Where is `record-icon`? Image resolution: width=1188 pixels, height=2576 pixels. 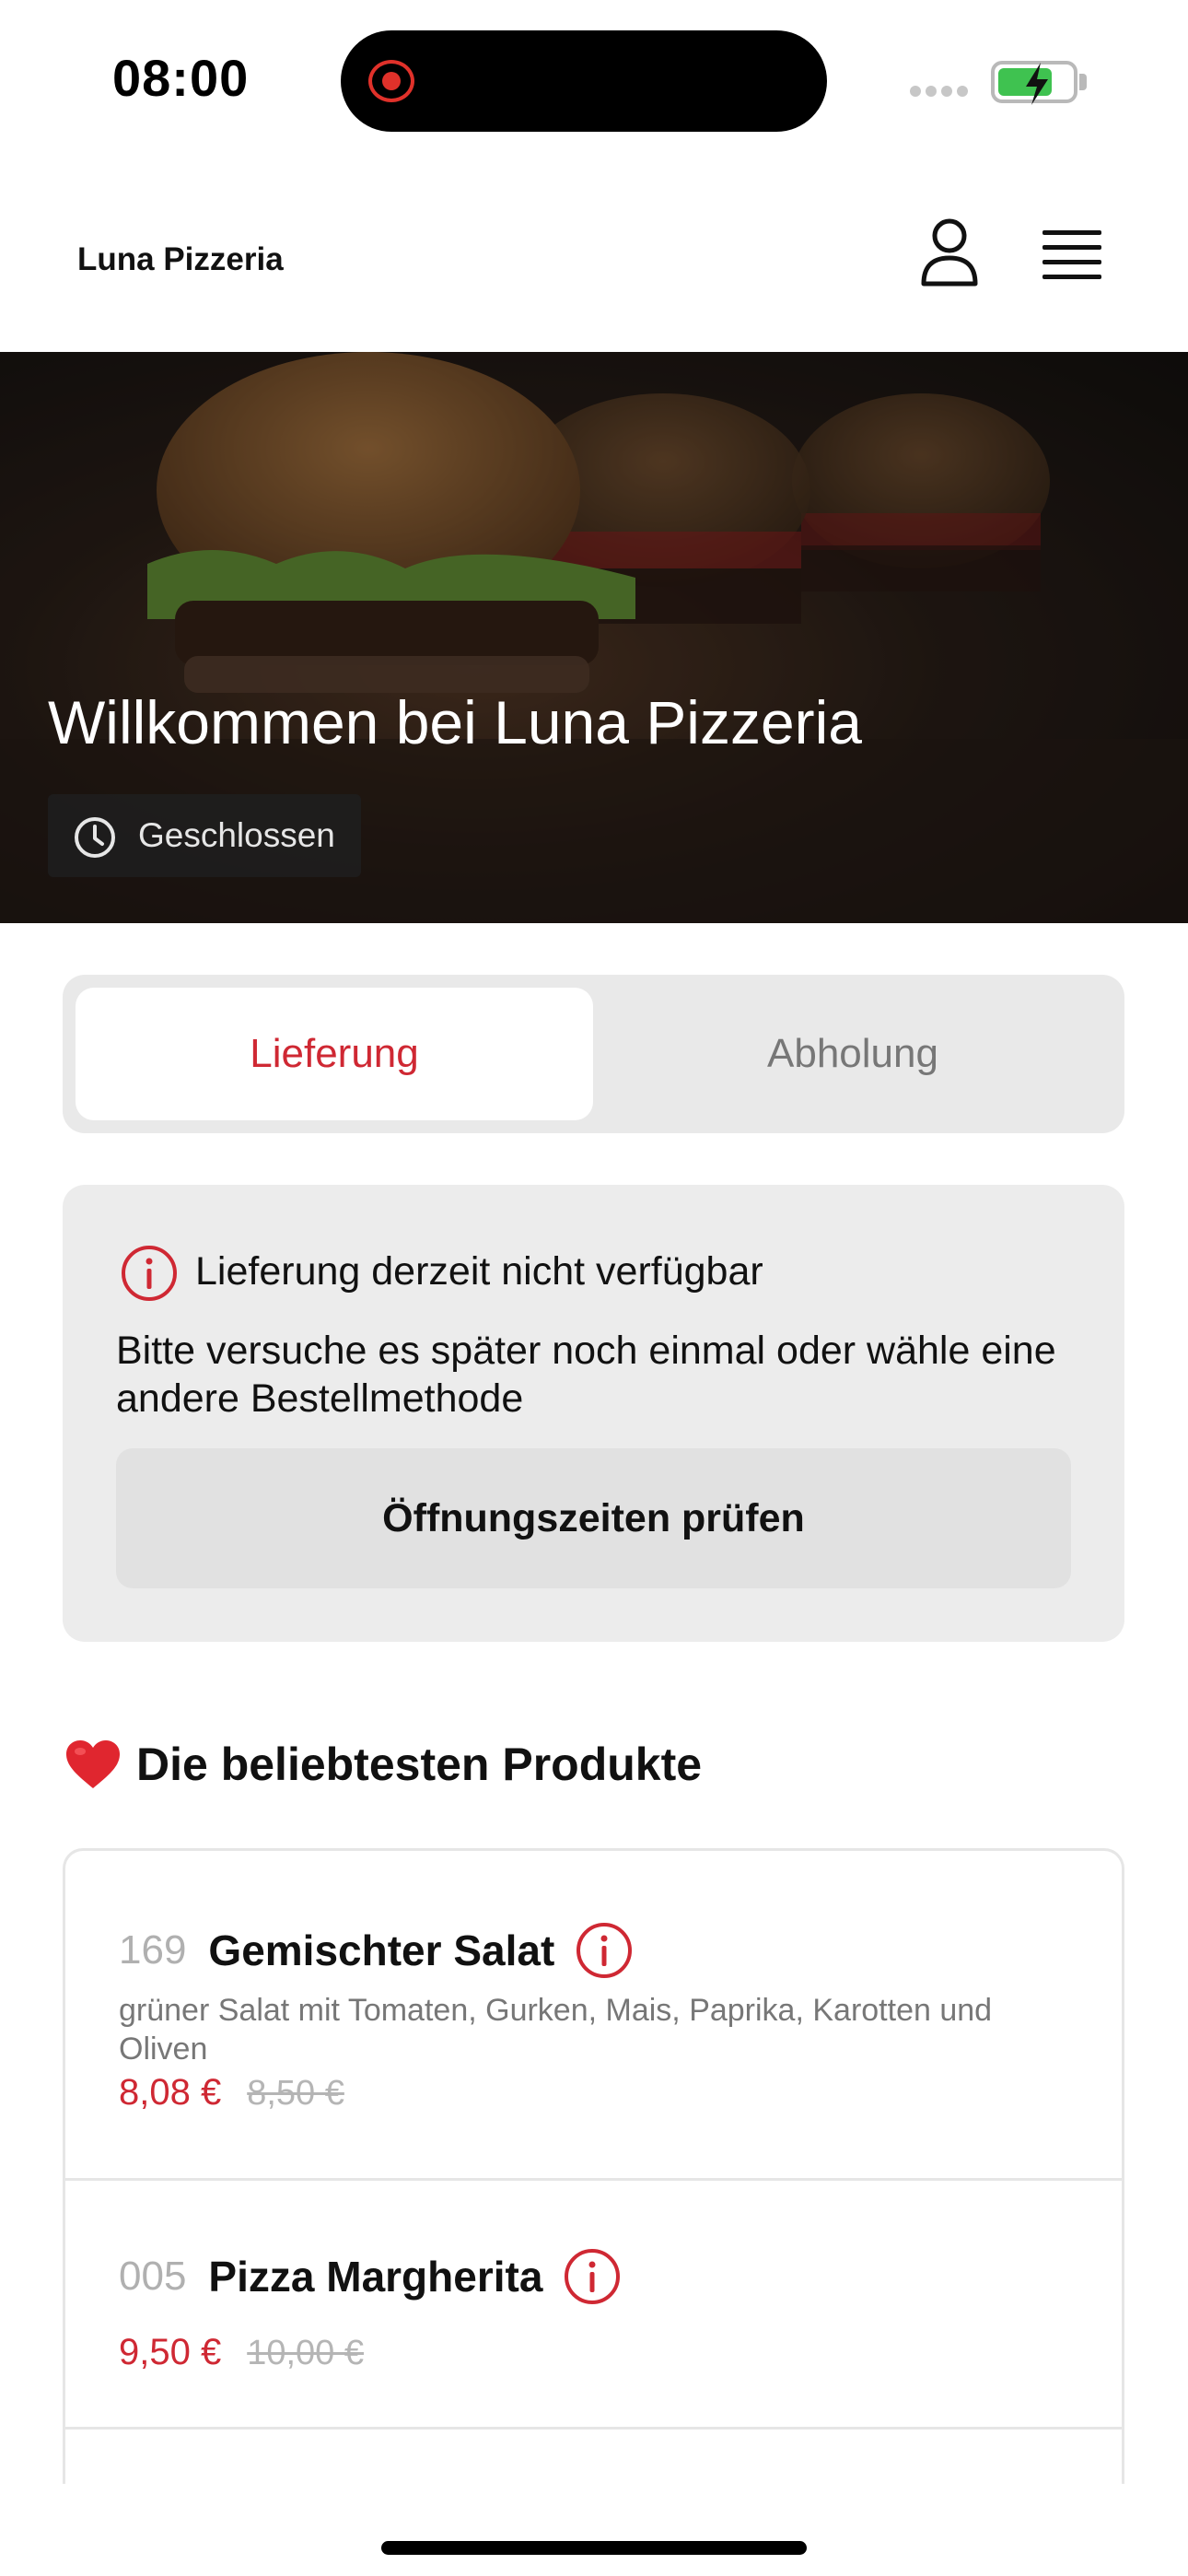
record-icon is located at coordinates (391, 81).